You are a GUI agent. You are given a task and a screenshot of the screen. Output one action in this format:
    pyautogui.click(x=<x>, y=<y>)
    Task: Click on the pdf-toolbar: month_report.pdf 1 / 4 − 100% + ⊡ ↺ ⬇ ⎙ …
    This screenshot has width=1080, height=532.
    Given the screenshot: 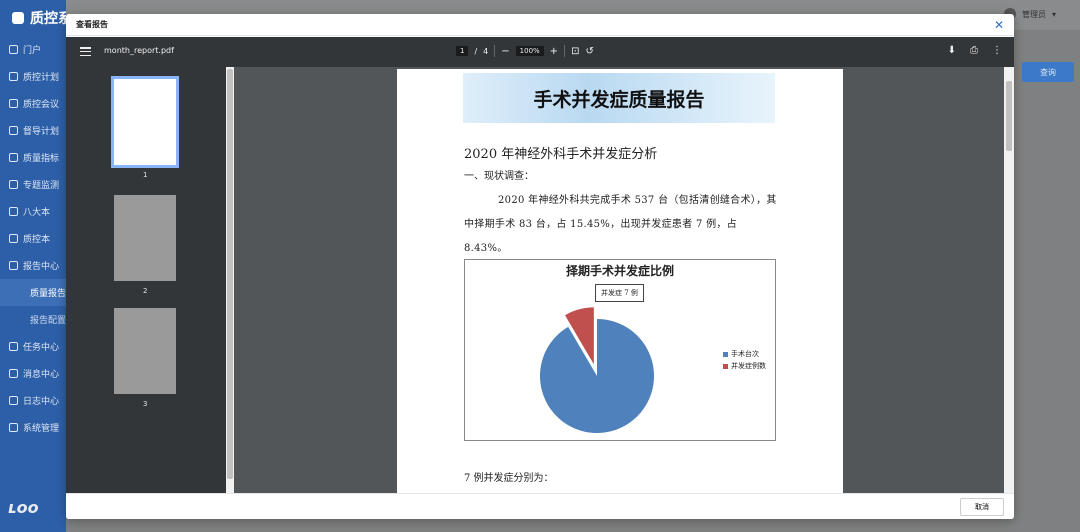 What is the action you would take?
    pyautogui.click(x=540, y=52)
    